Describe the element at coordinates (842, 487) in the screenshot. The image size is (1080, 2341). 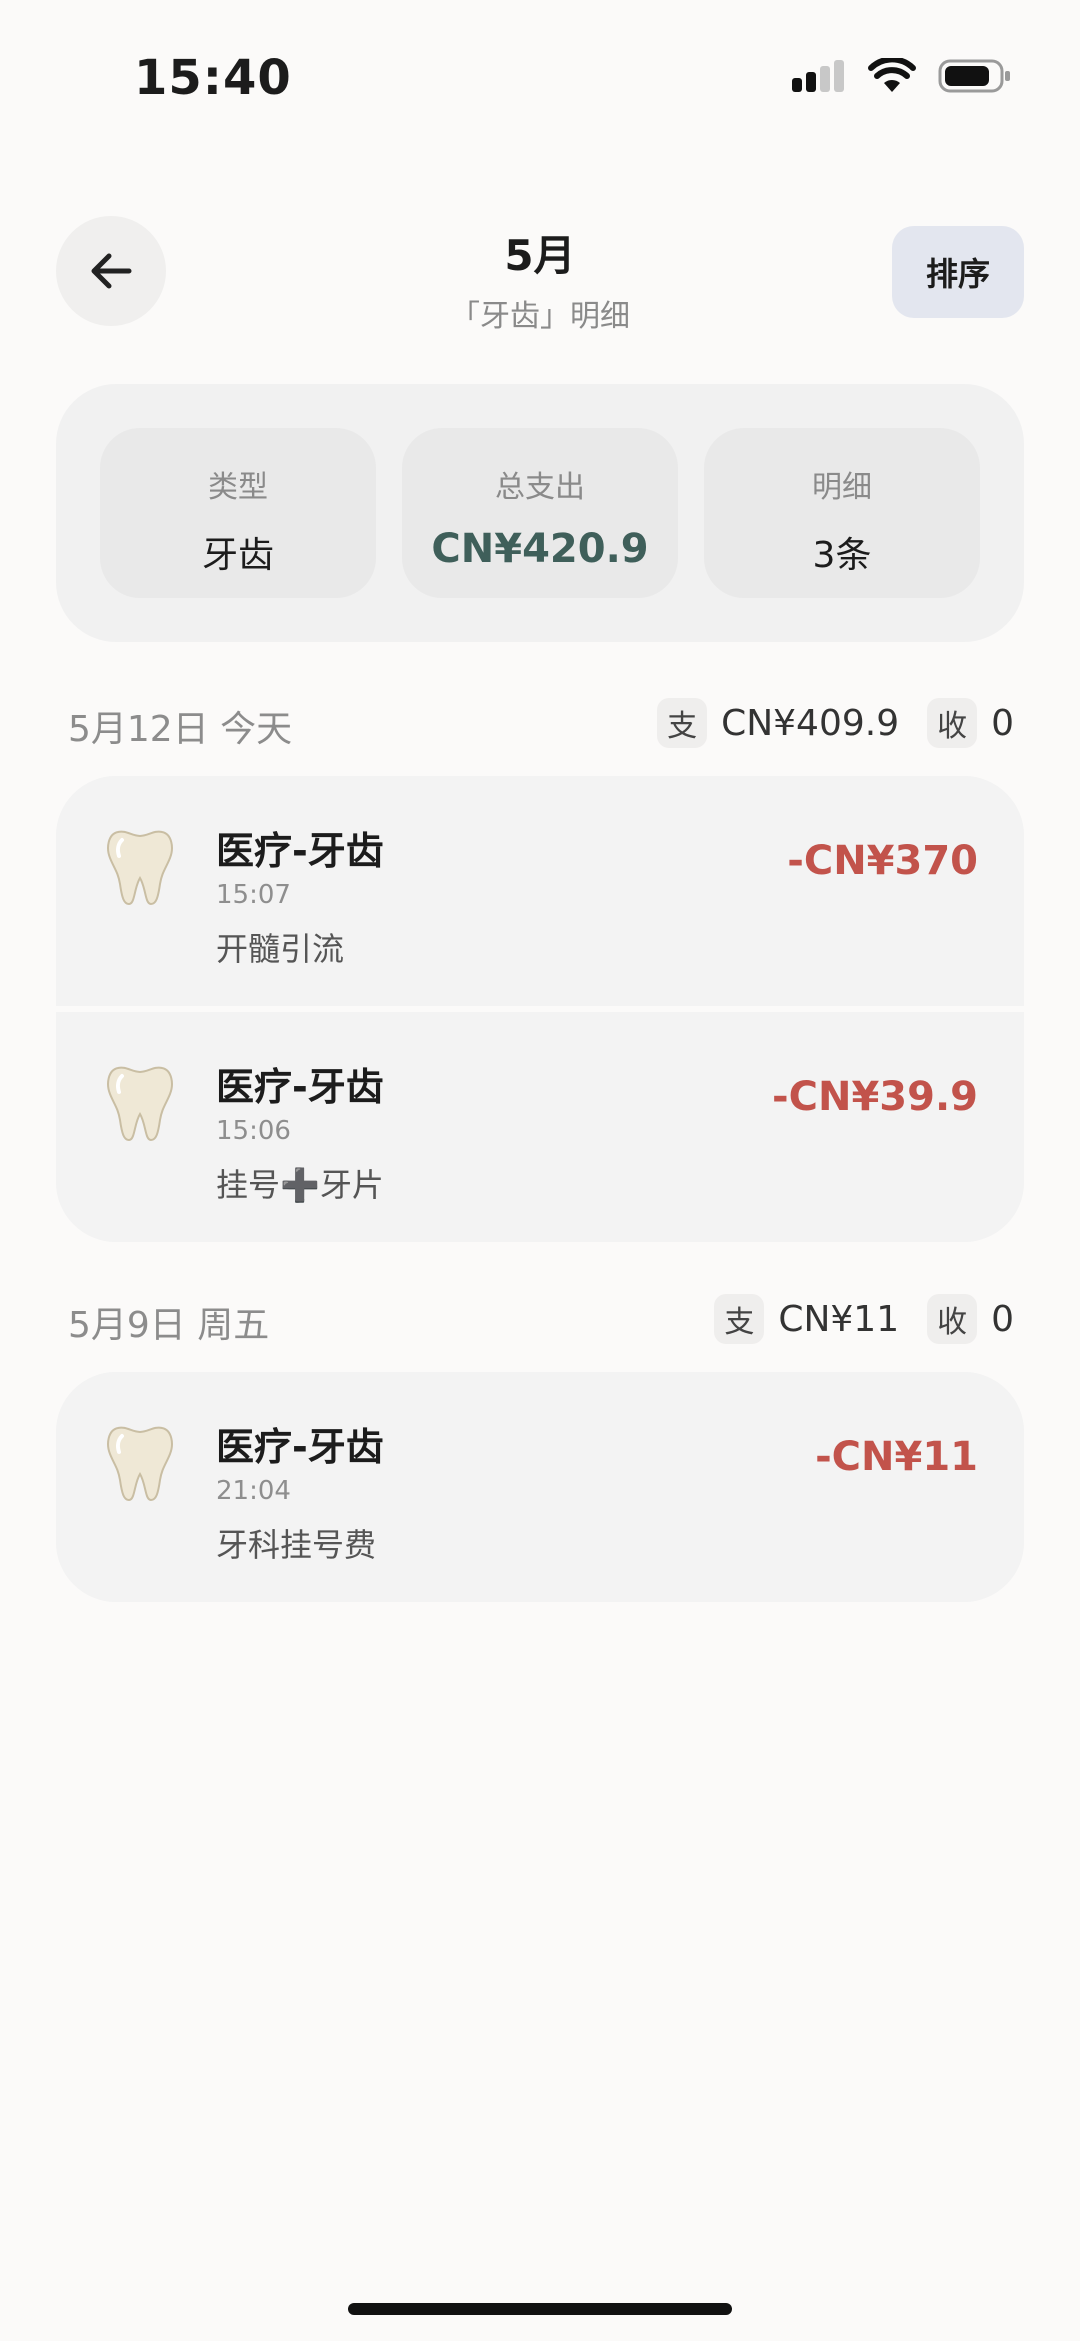
I see `stat-count-label: 明细` at that location.